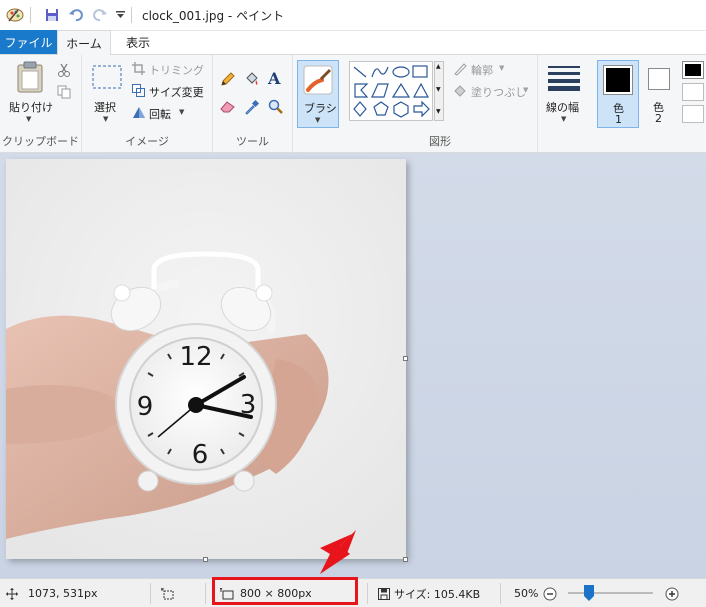 The width and height of the screenshot is (706, 607). I want to click on zoom-level-text: 50%, so click(526, 593).